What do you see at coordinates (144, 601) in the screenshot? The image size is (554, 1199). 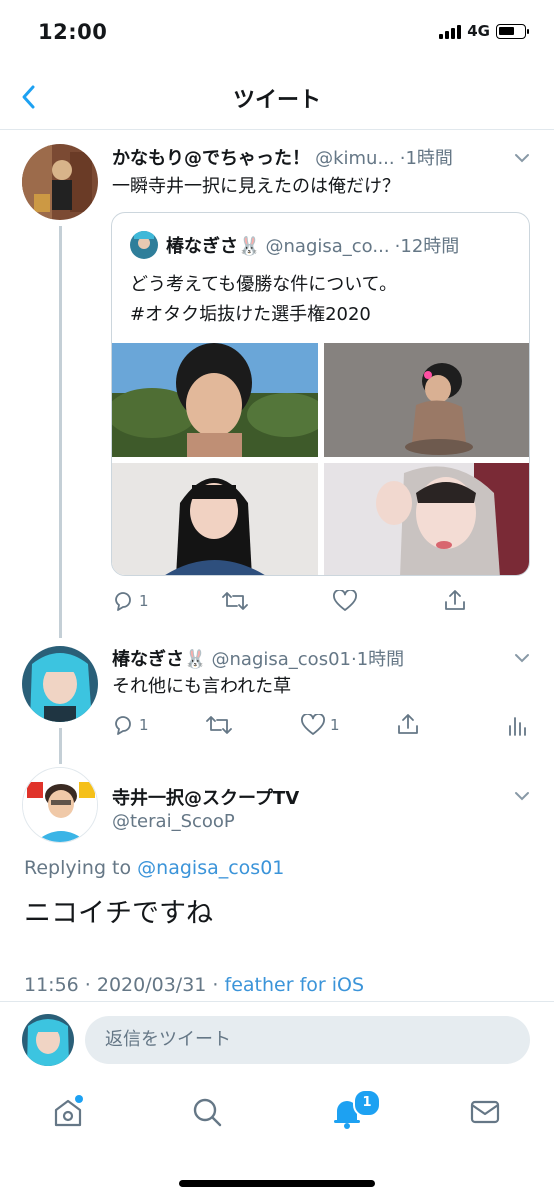 I see `tweet1-reply-count: 1` at bounding box center [144, 601].